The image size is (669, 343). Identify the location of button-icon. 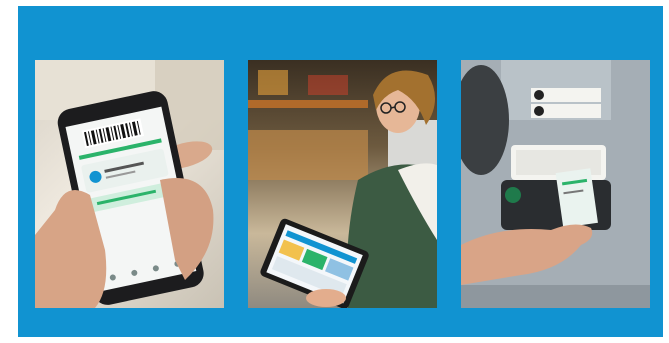
(513, 195).